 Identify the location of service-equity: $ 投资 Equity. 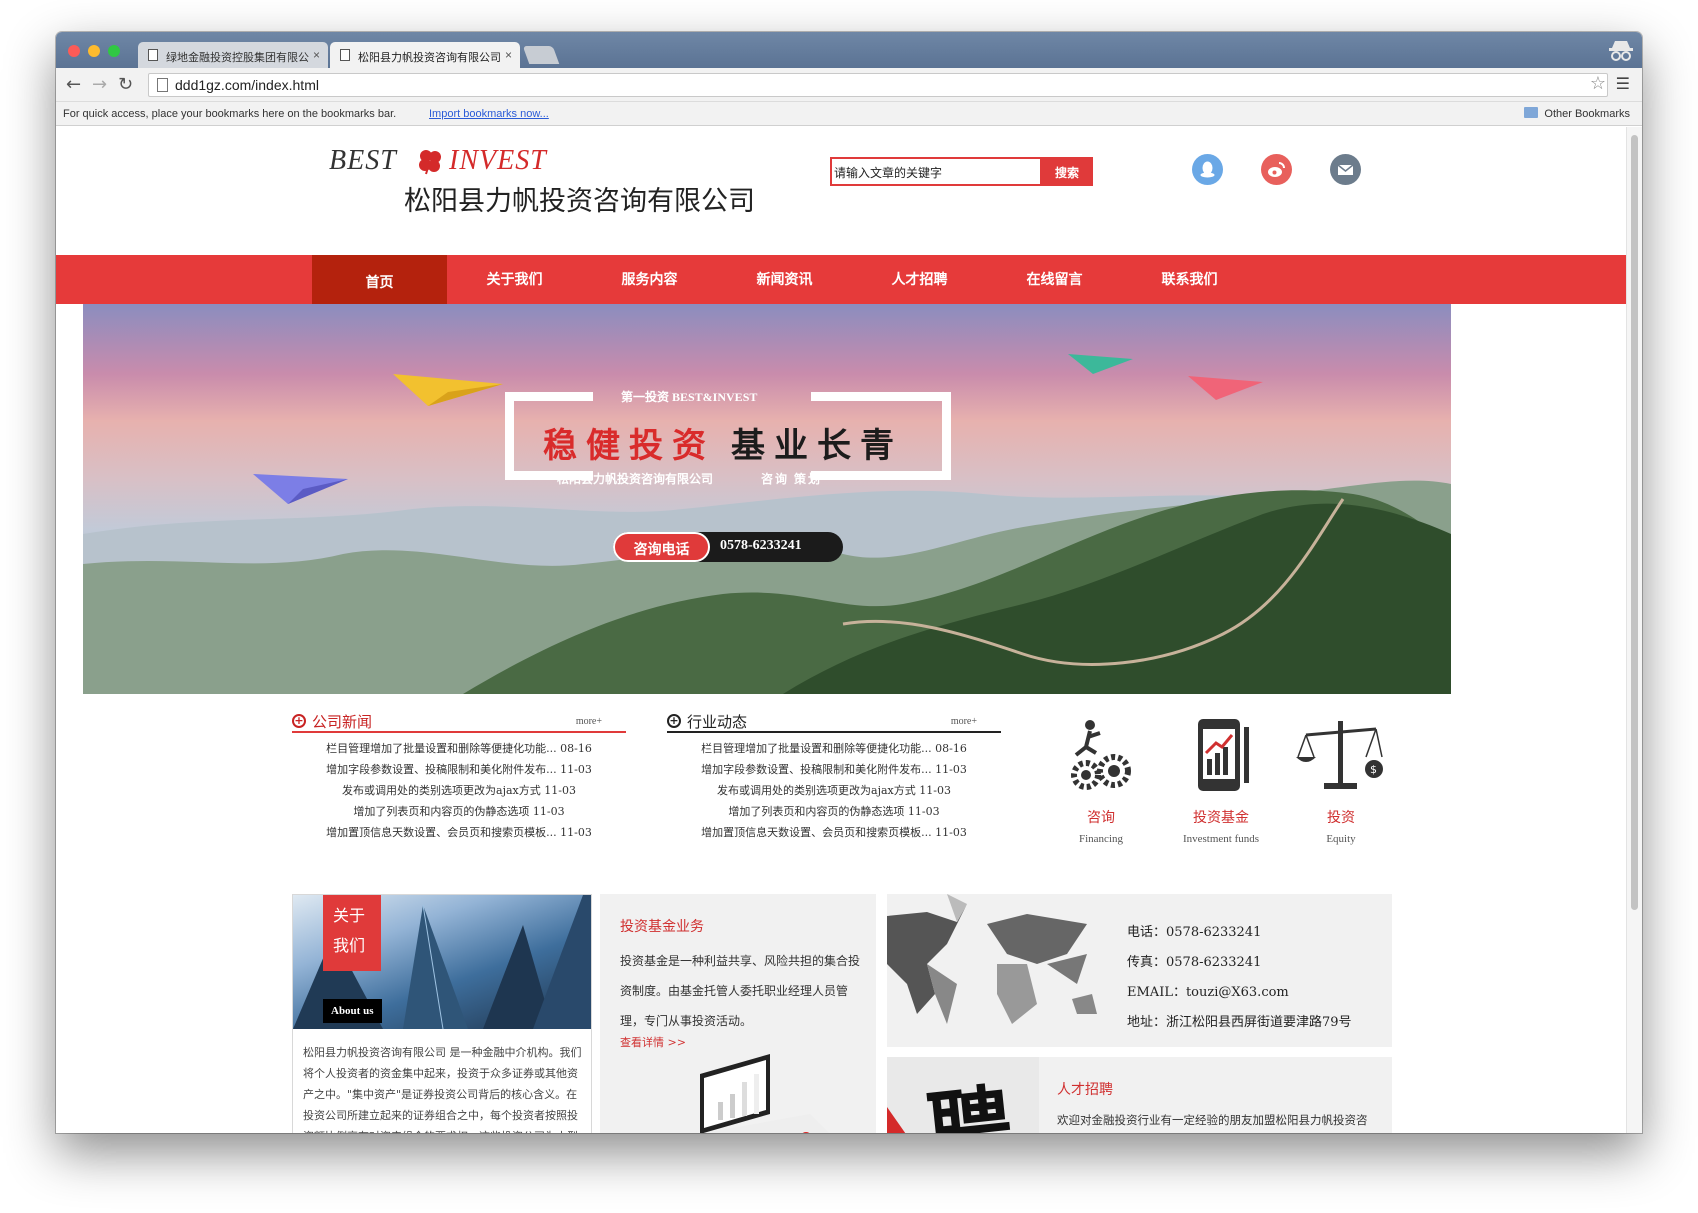
(1341, 781).